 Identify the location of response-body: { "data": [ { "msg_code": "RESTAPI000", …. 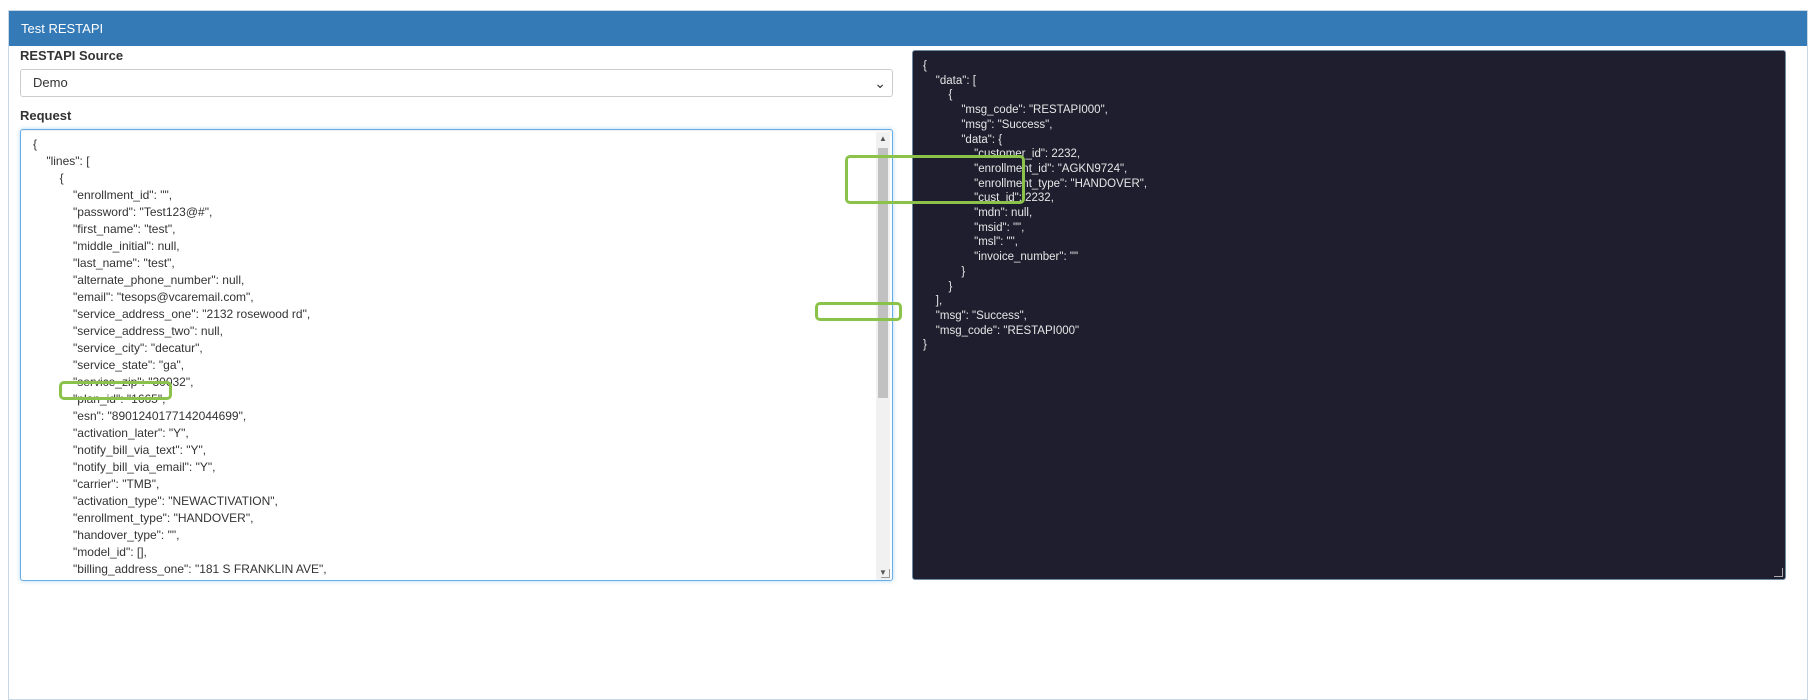
(1035, 206).